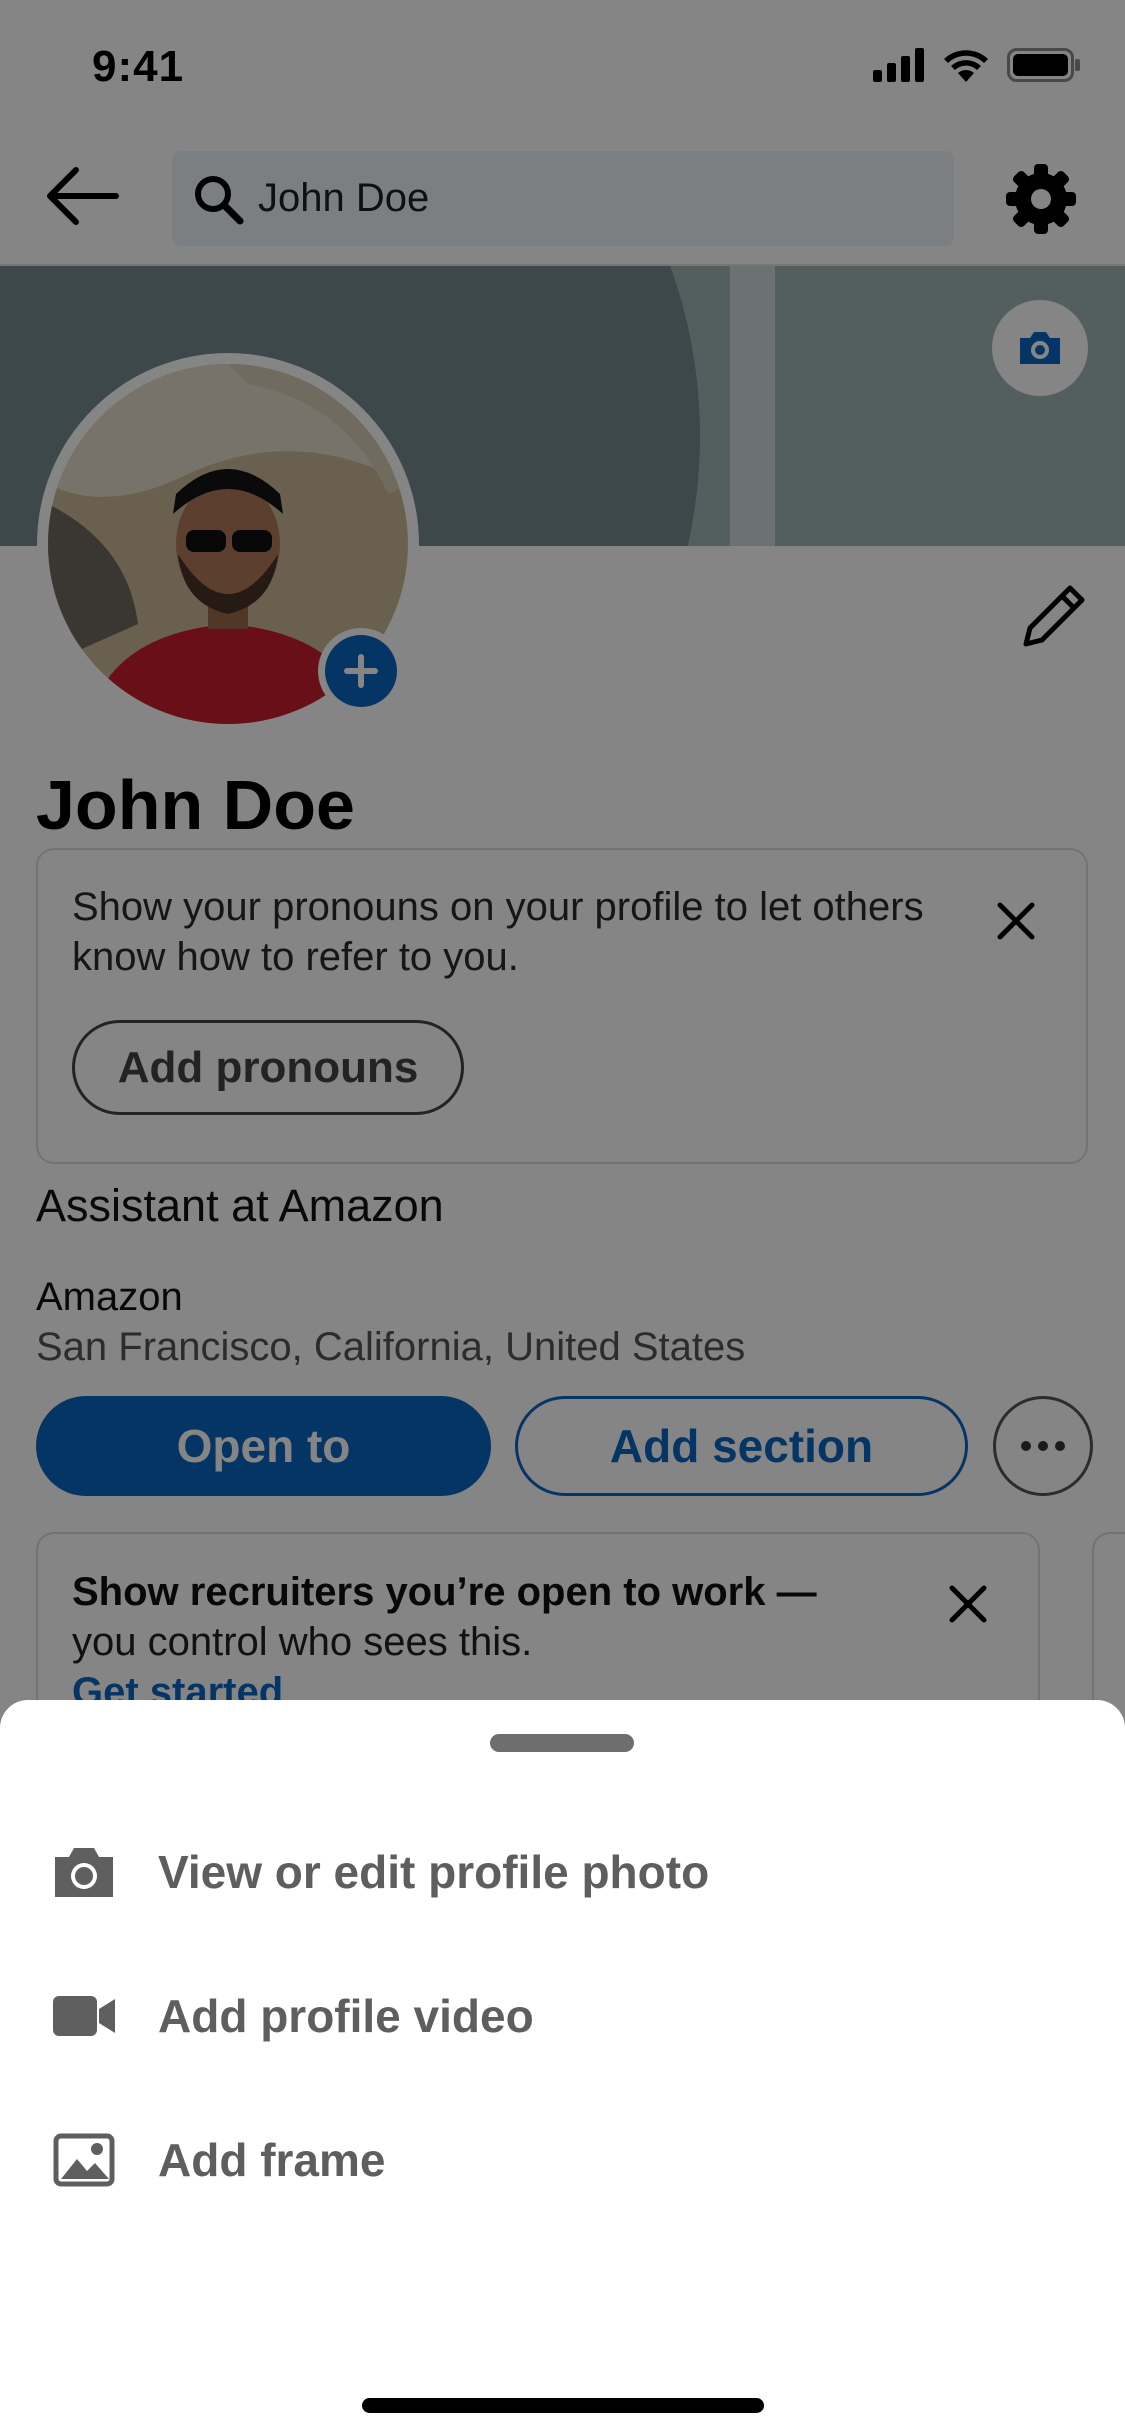 The image size is (1125, 2436). I want to click on view-edit-photo-option: View or edit profile photo, so click(562, 1872).